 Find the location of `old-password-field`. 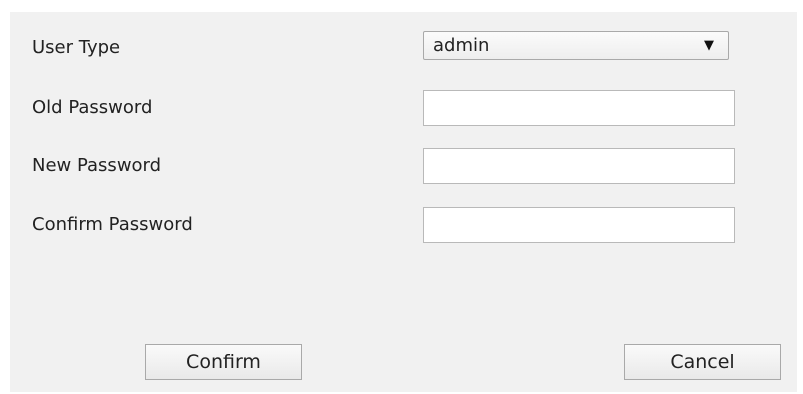

old-password-field is located at coordinates (579, 108).